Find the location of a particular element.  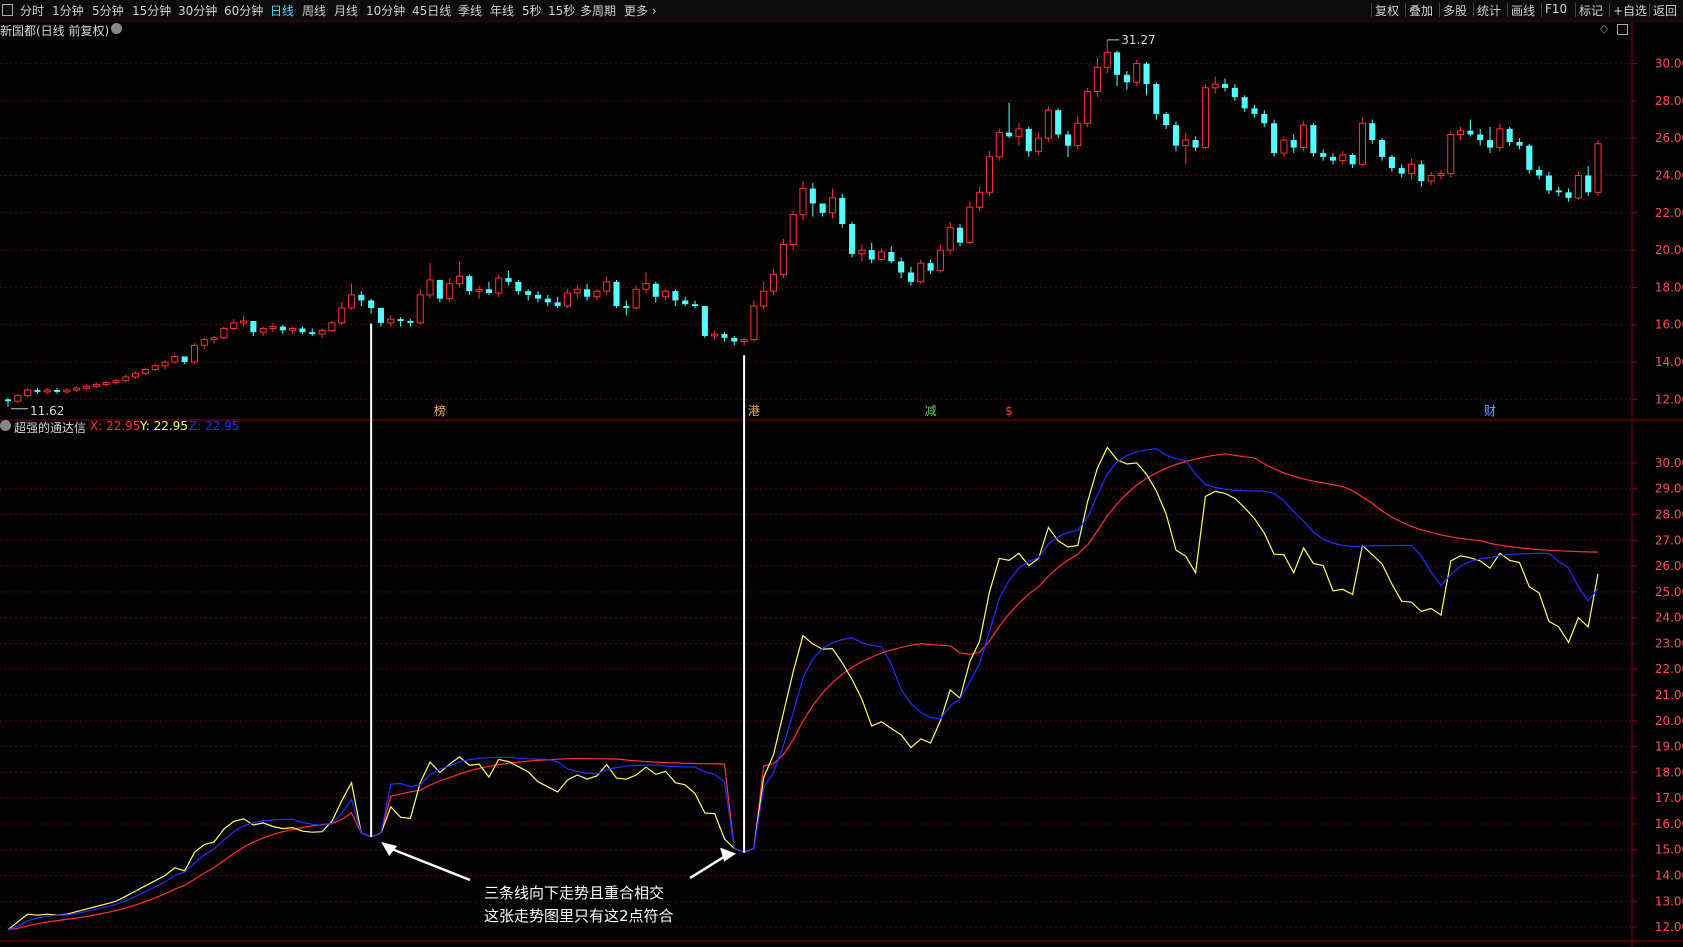

diamond-icon: ◇ is located at coordinates (1604, 28).